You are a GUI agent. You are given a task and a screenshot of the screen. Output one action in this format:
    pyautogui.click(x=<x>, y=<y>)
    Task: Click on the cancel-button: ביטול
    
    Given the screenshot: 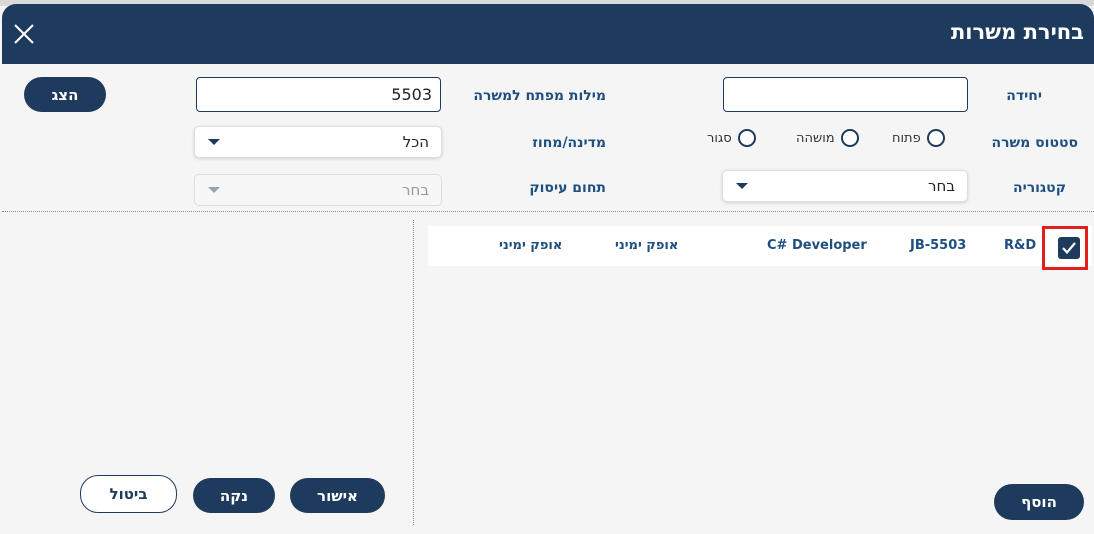 What is the action you would take?
    pyautogui.click(x=128, y=494)
    